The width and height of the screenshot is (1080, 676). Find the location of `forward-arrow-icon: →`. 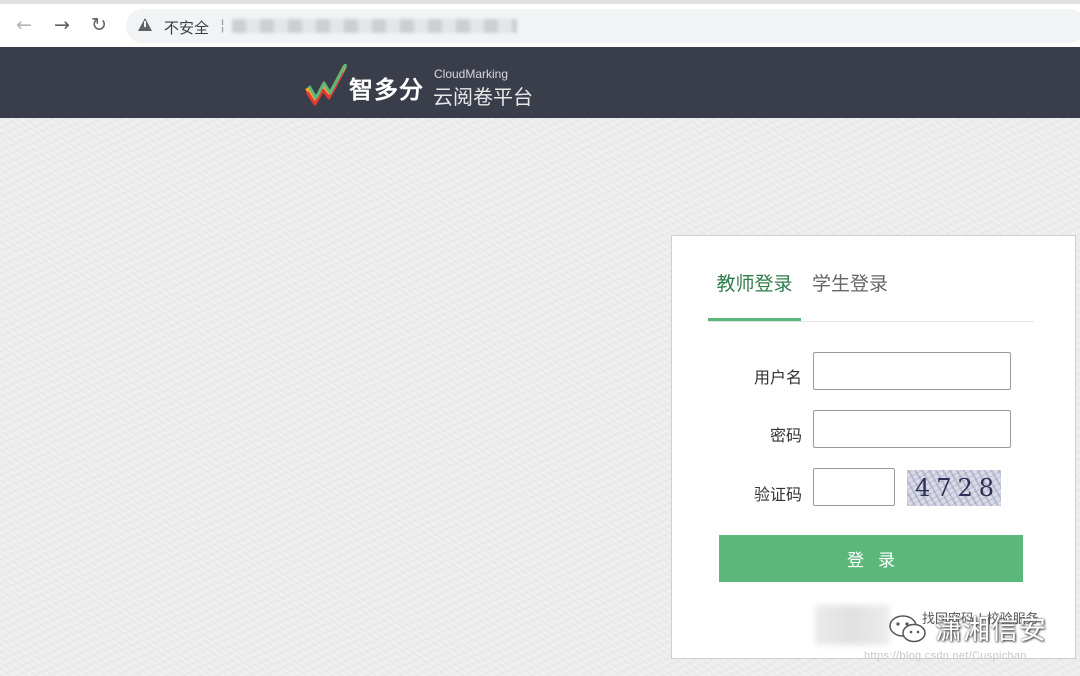

forward-arrow-icon: → is located at coordinates (62, 25).